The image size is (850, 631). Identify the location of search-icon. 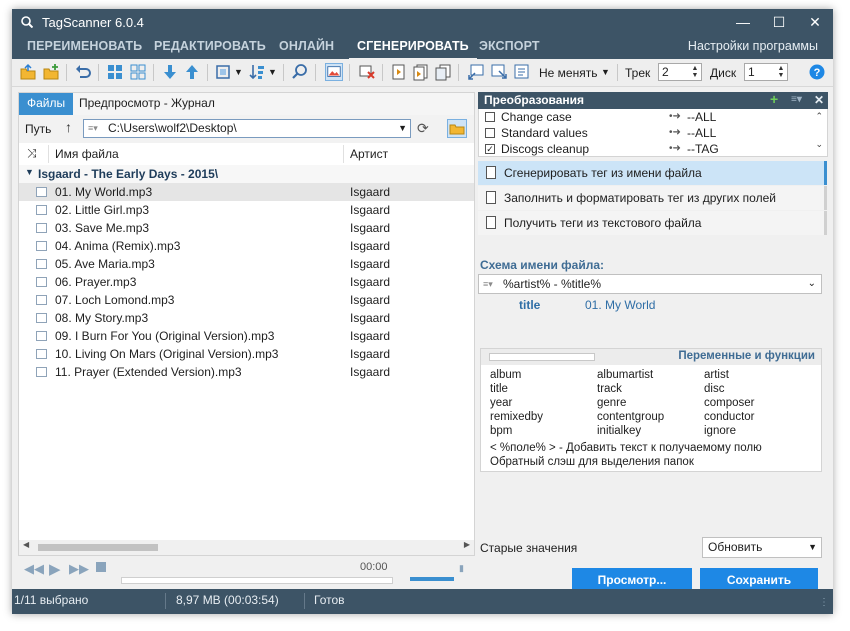
(300, 72).